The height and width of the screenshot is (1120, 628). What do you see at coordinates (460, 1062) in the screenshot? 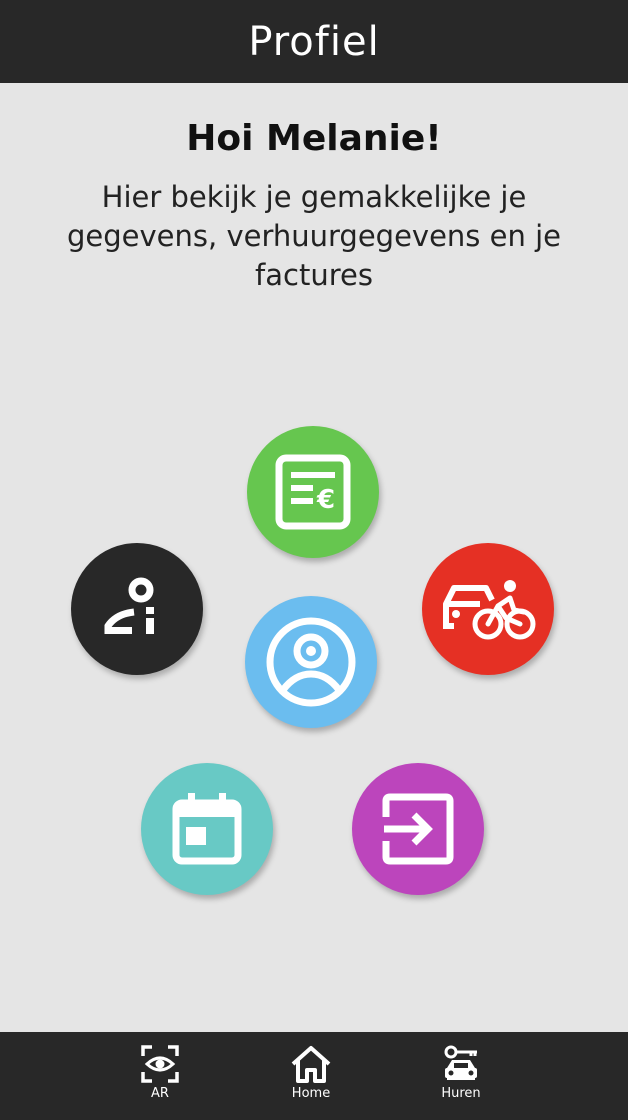
I see `key-car-icon` at bounding box center [460, 1062].